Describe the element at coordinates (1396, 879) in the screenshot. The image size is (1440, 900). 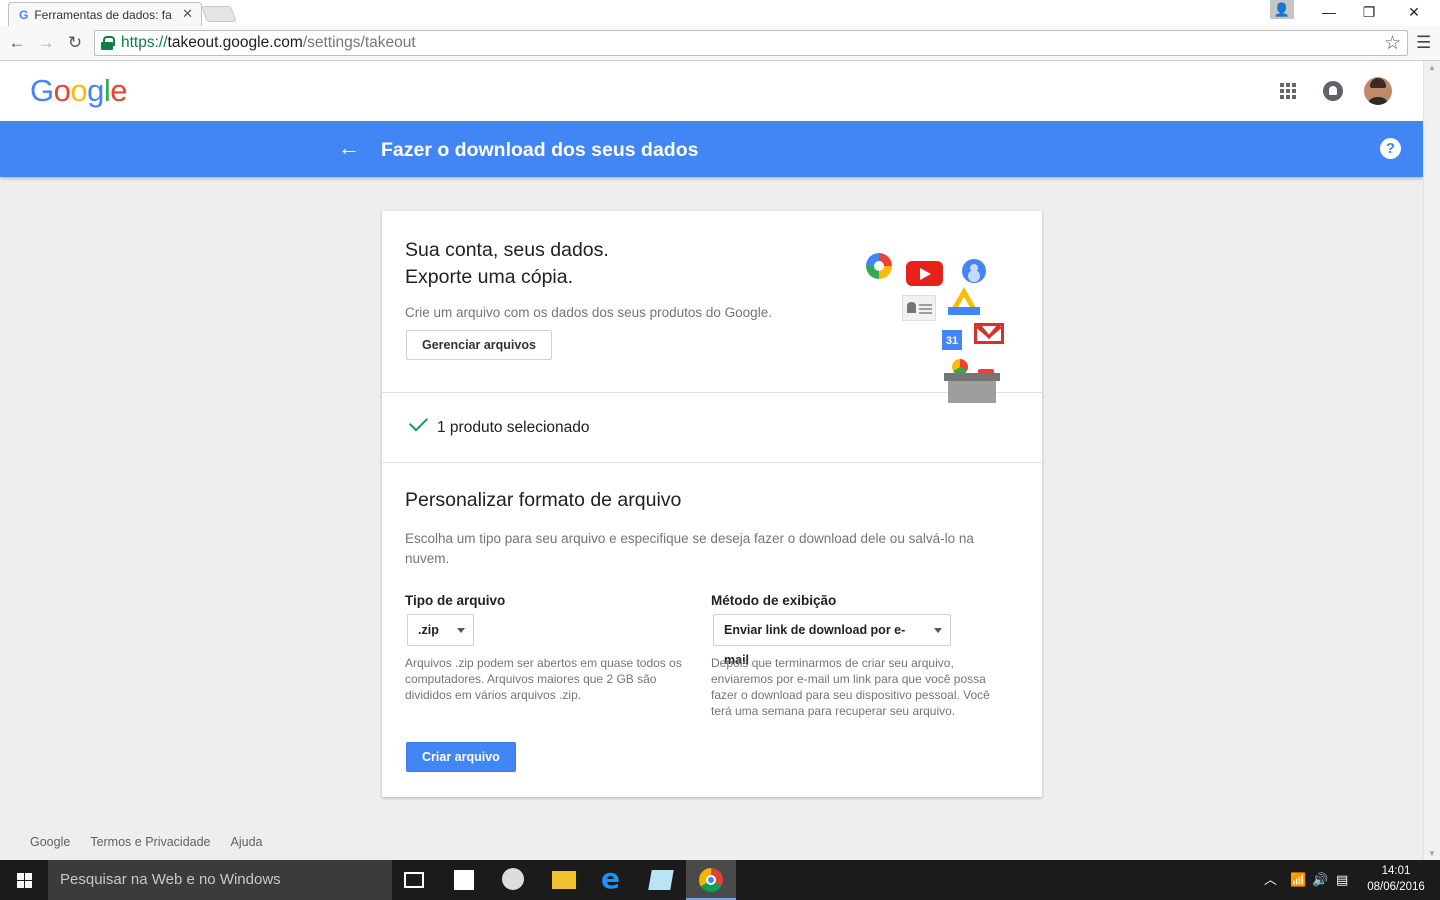
I see `taskbar-clock: 14:01 08/06/2016` at that location.